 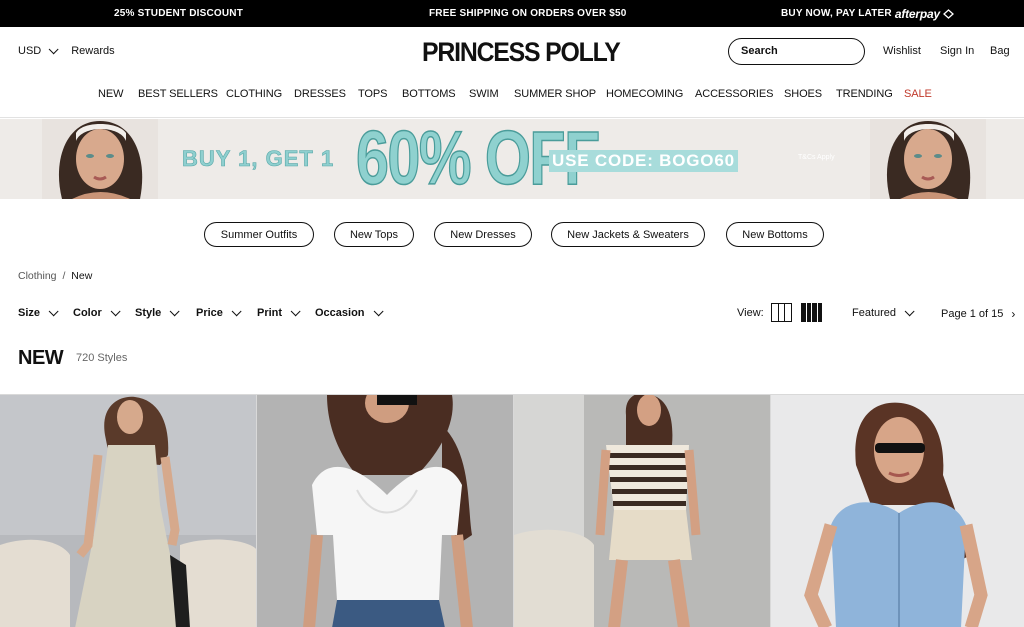 I want to click on filter-print-label: Print, so click(x=270, y=313).